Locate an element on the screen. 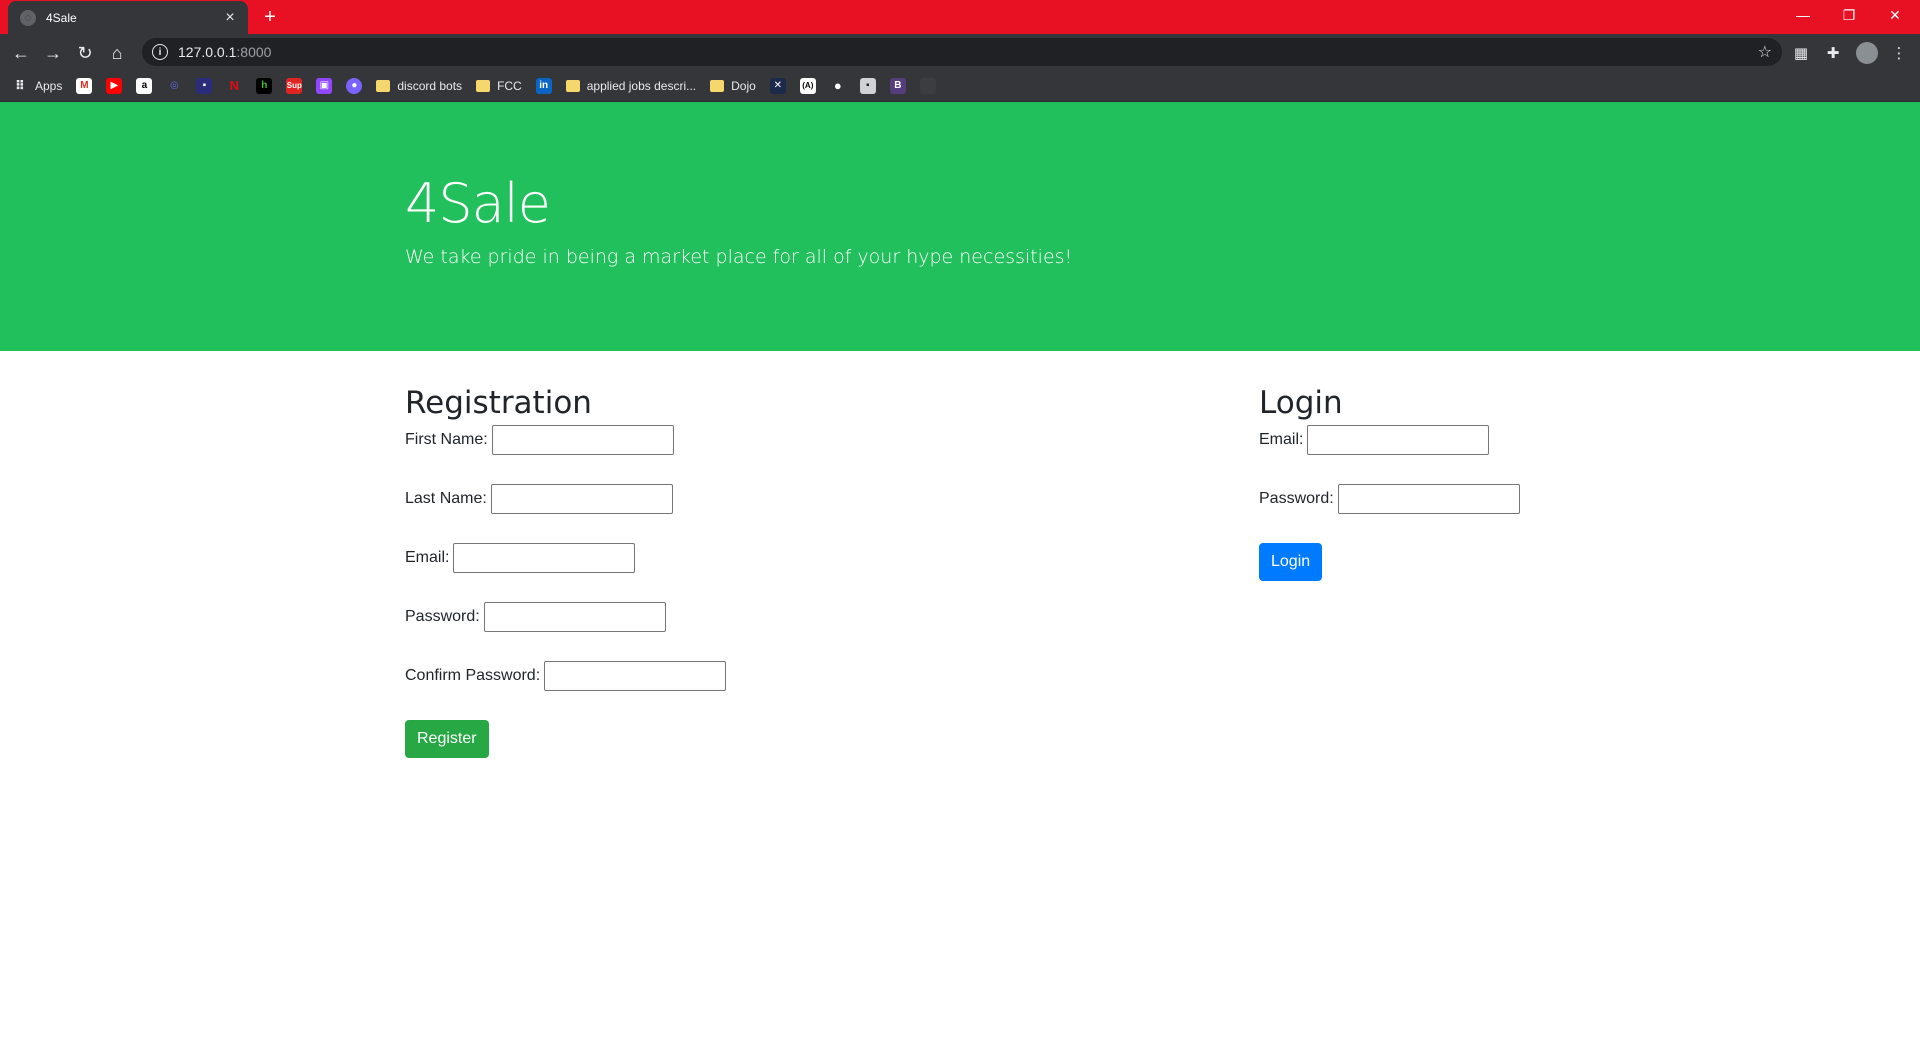 The height and width of the screenshot is (1040, 1920). url-host: 127.0.0.1 is located at coordinates (207, 52).